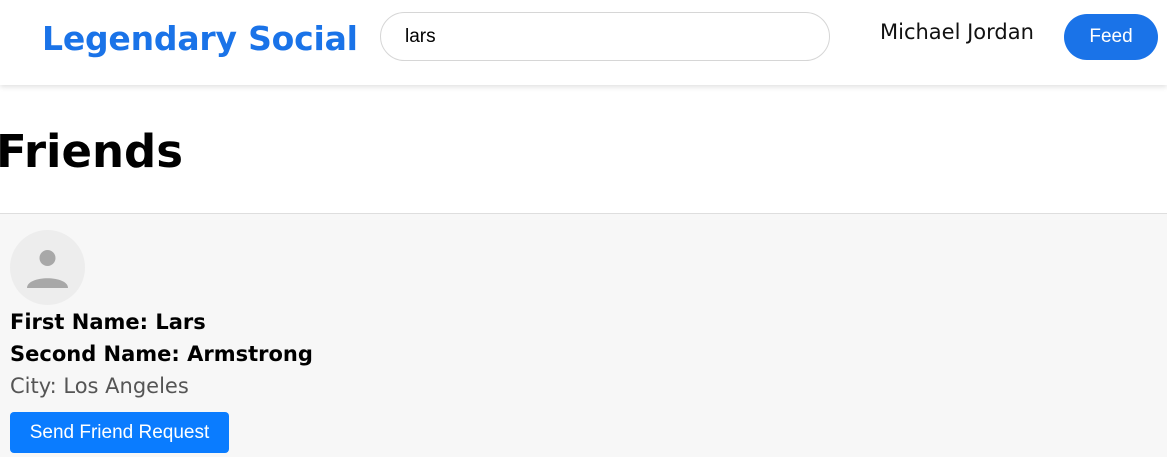  I want to click on feed-button: Feed, so click(1111, 37).